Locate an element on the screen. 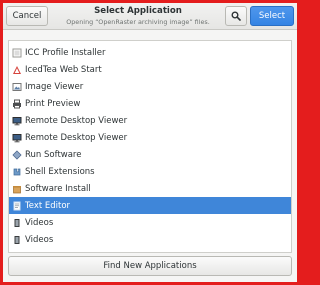  dialog-title: Select Application is located at coordinates (138, 11).